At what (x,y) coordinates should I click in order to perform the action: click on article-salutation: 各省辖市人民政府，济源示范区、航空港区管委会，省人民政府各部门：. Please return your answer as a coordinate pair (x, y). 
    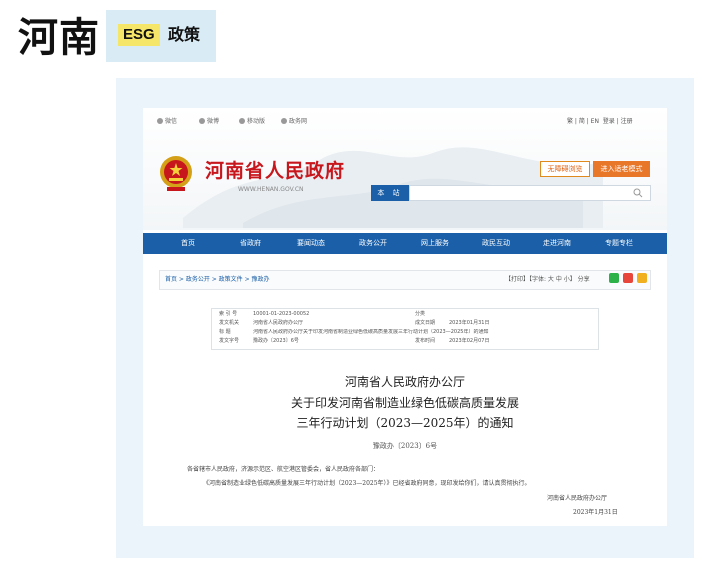
    Looking at the image, I should click on (283, 469).